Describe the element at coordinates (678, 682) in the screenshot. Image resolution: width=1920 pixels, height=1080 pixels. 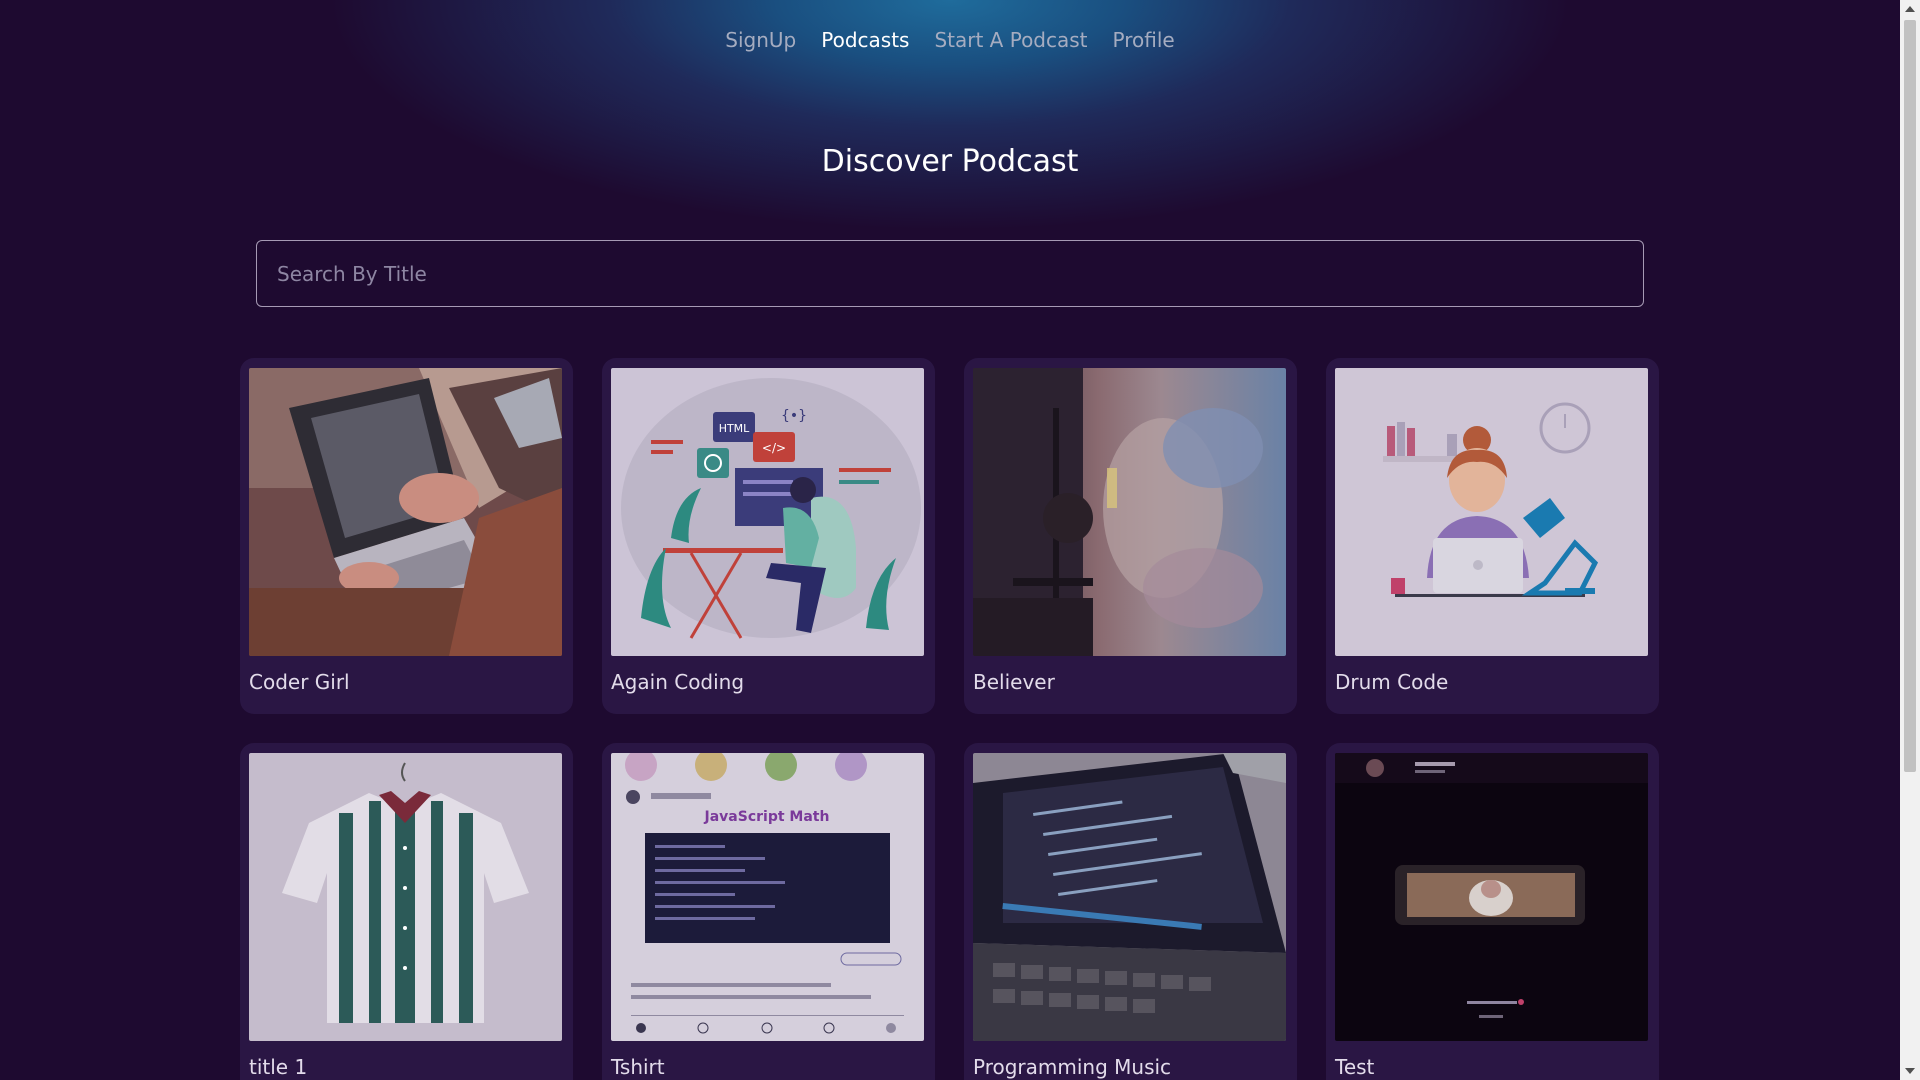
I see `podcast-title: Again Coding` at that location.